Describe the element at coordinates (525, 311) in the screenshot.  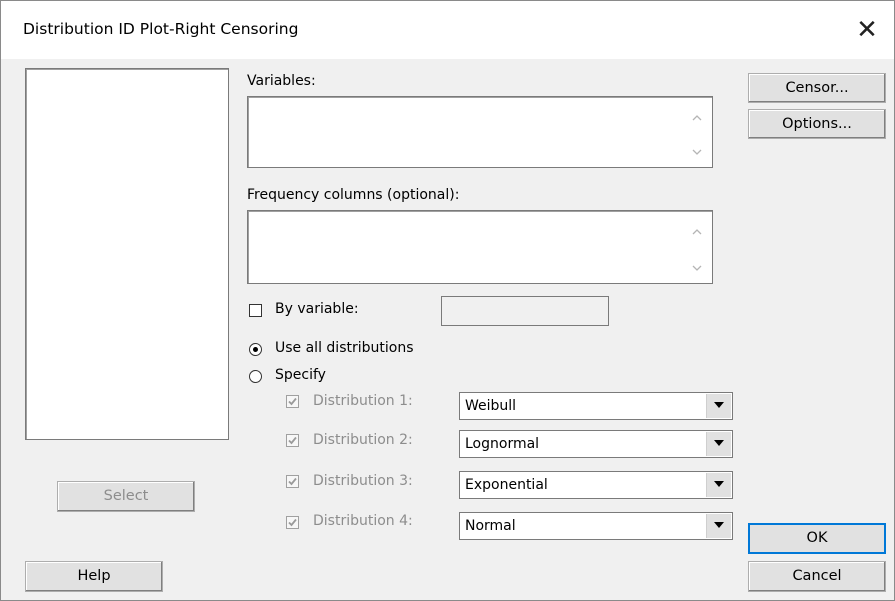
I see `by-variable-field` at that location.